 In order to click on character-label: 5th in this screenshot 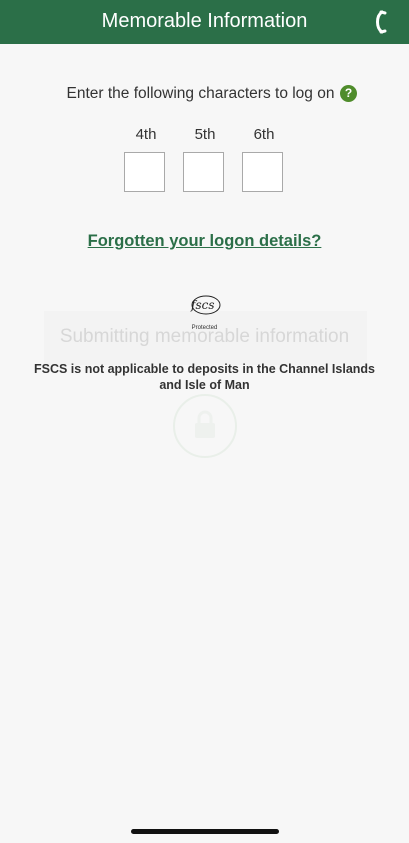, I will do `click(205, 134)`.